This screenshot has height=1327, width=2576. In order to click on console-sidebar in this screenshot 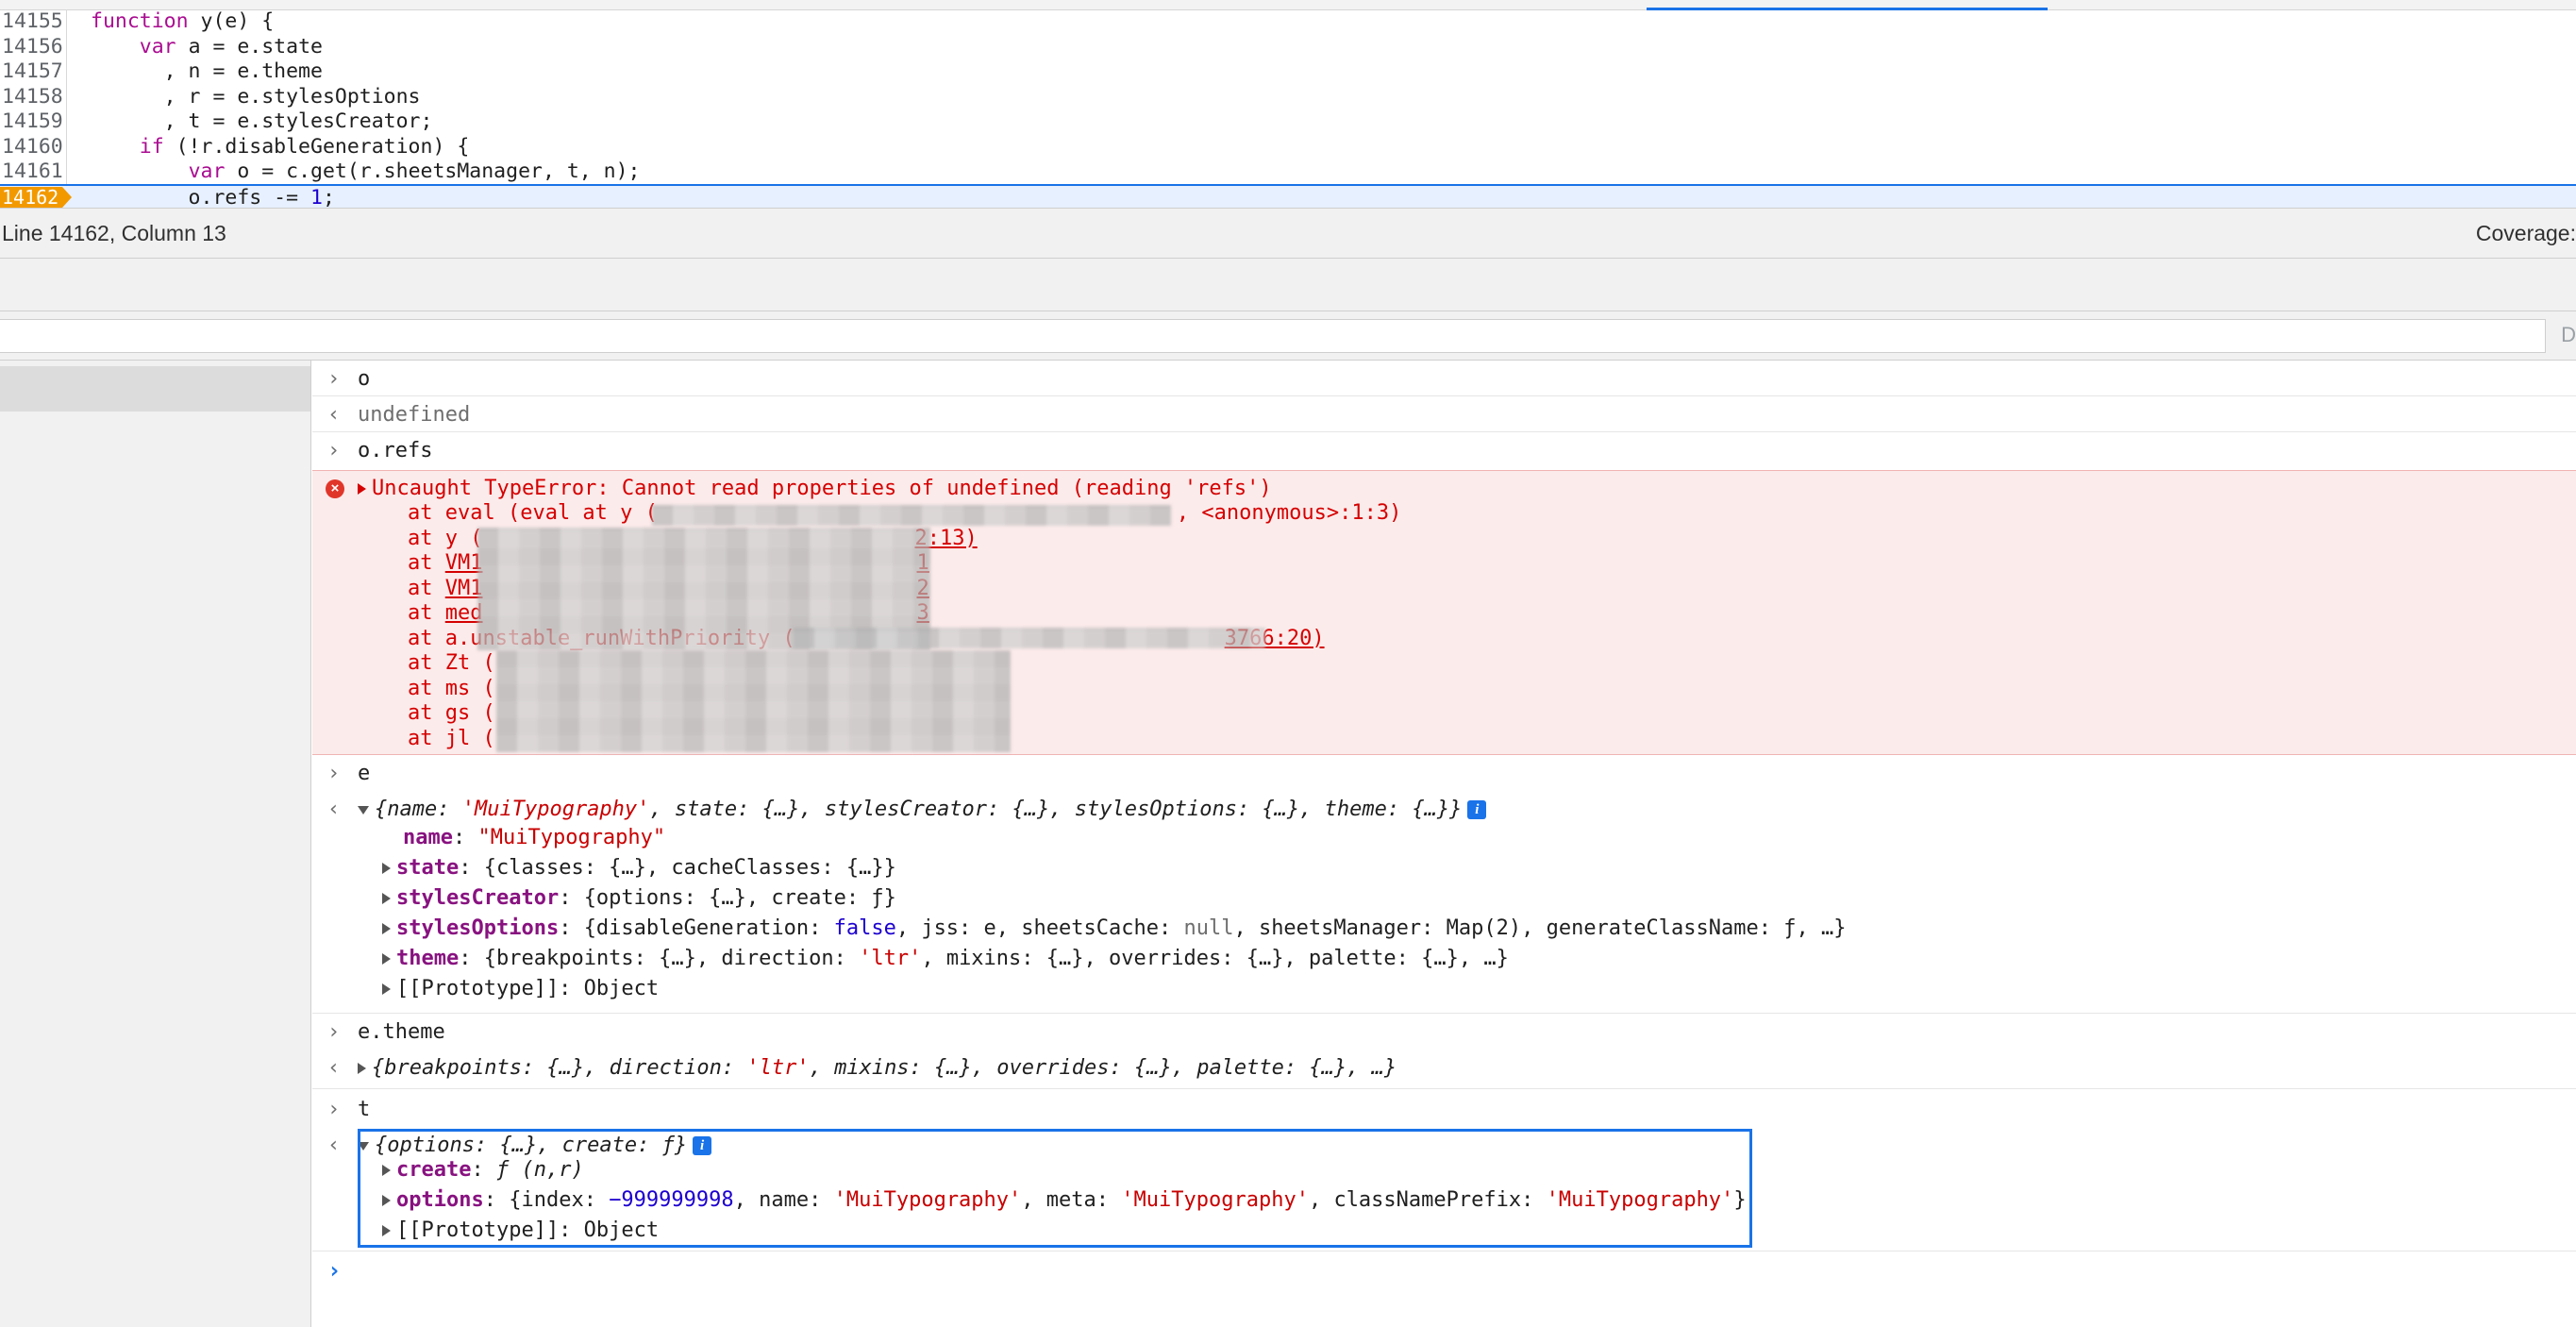, I will do `click(155, 844)`.